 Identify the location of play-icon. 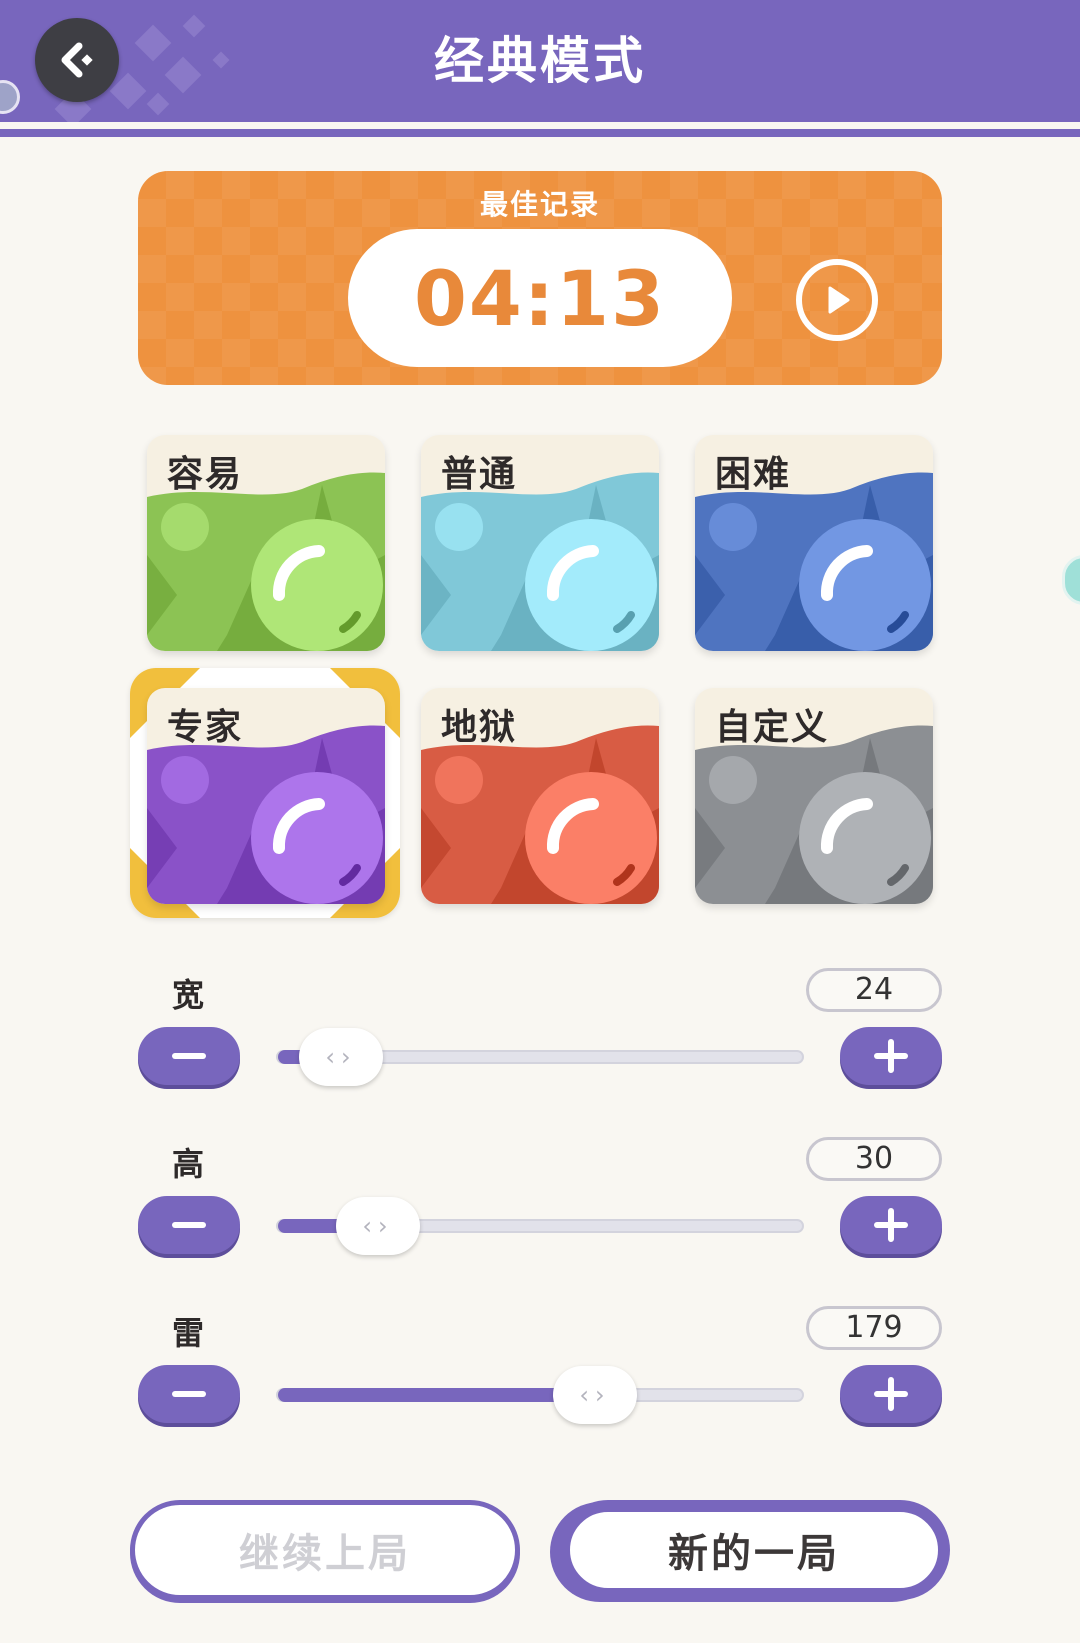
(839, 300).